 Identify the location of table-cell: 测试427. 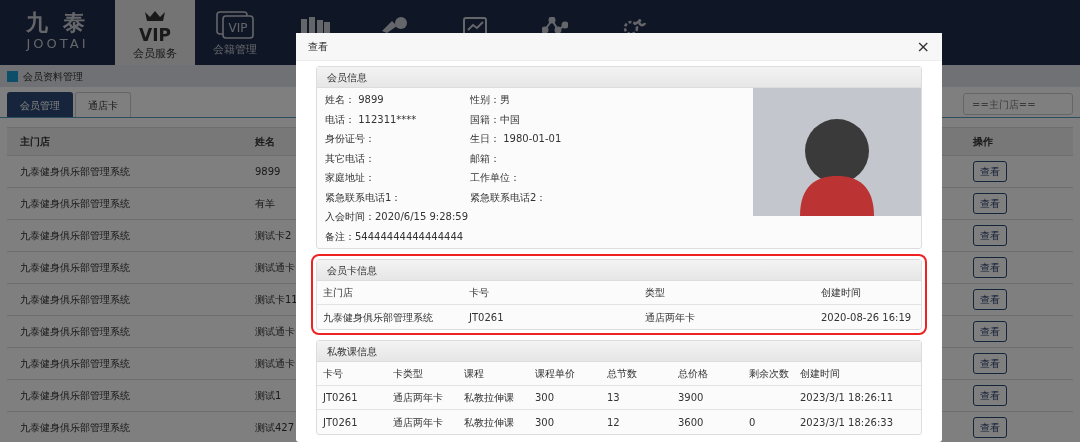
(275, 427).